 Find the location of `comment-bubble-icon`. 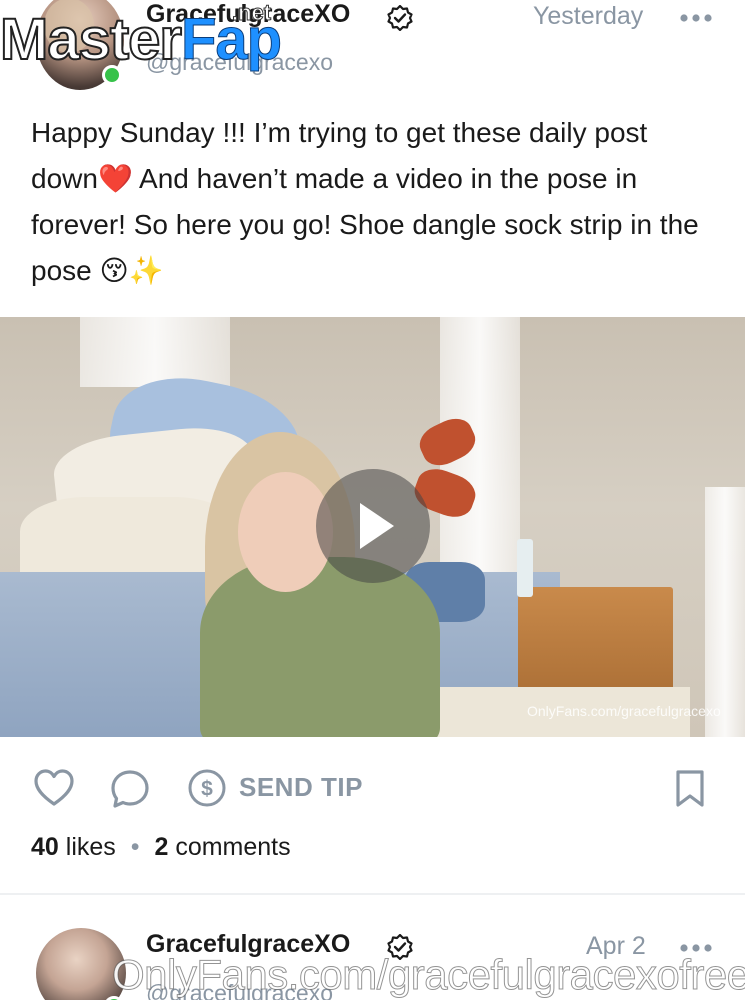

comment-bubble-icon is located at coordinates (130, 789).